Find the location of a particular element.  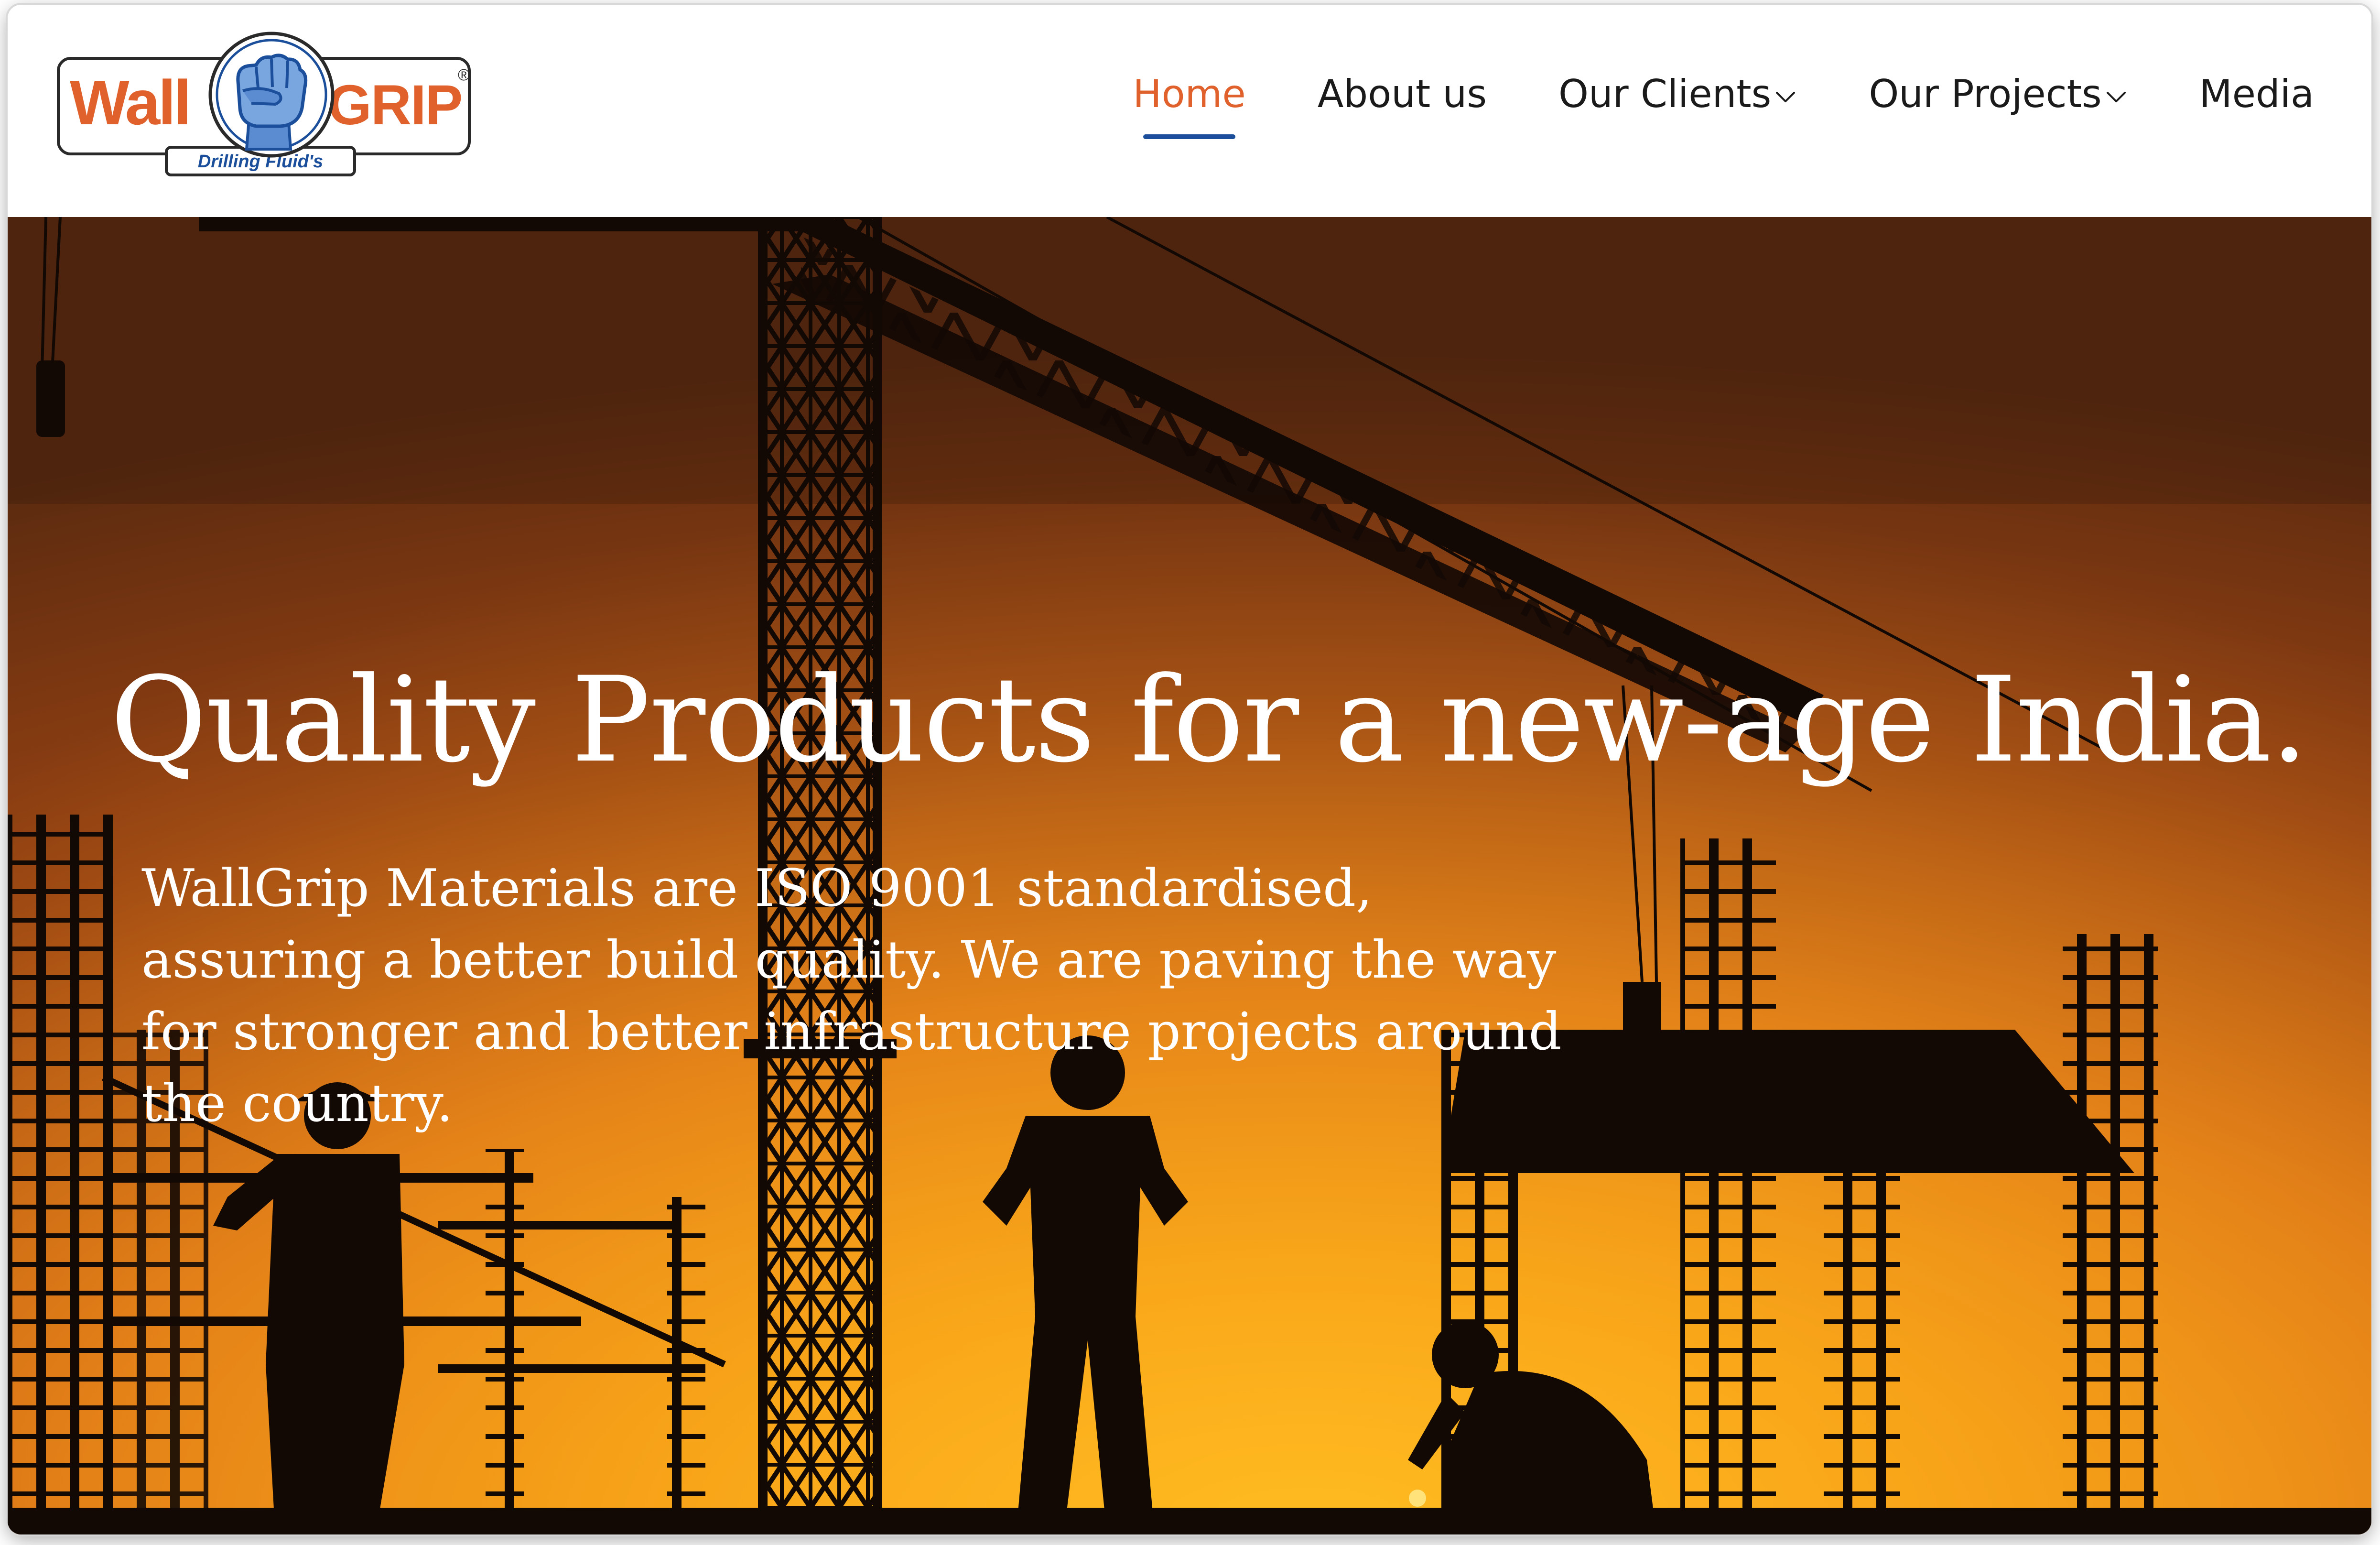

wallgrip-logo-graphic: Drilling Fluid's Wall GRIP ® is located at coordinates (264, 104).